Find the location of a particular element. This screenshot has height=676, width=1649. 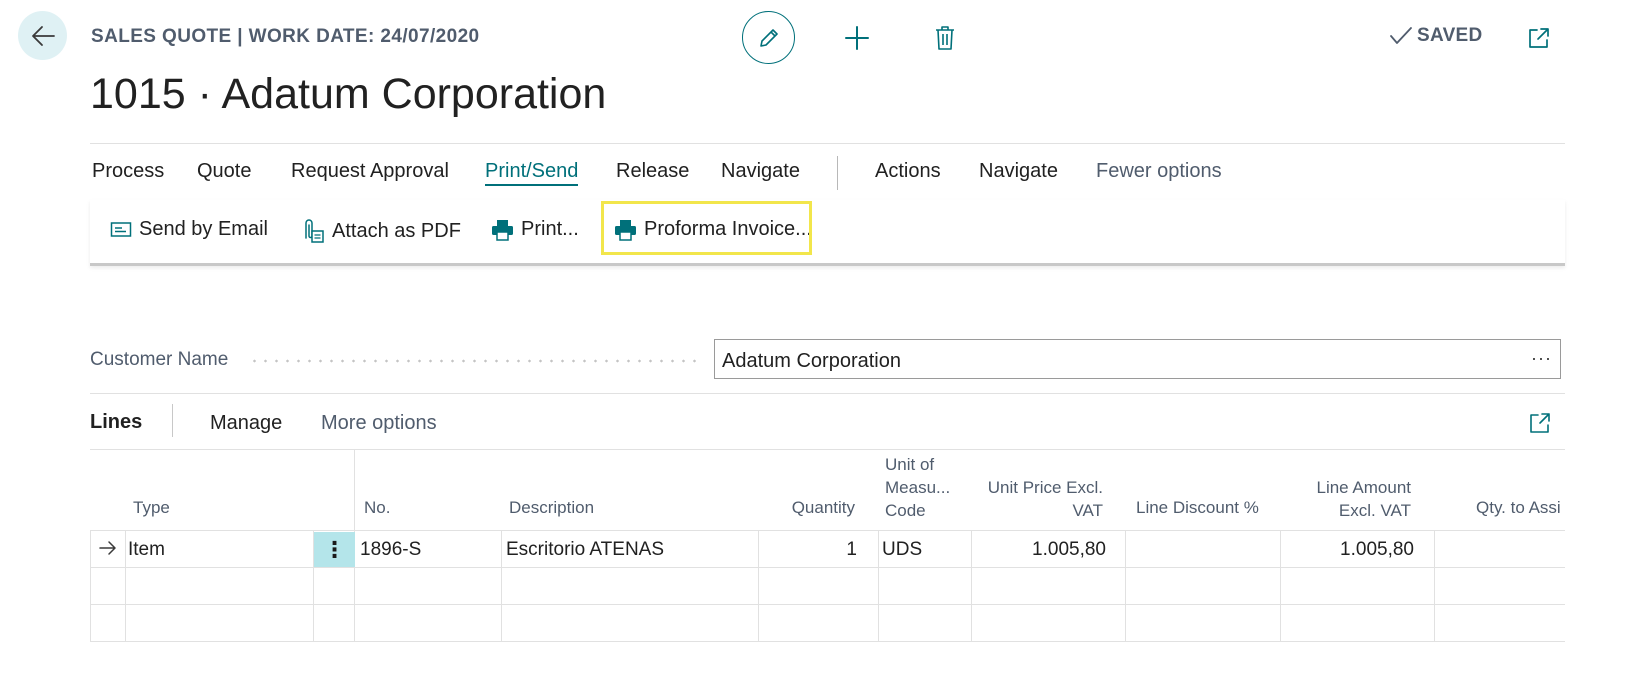

column-header-quantity: Quantity is located at coordinates (807, 507).